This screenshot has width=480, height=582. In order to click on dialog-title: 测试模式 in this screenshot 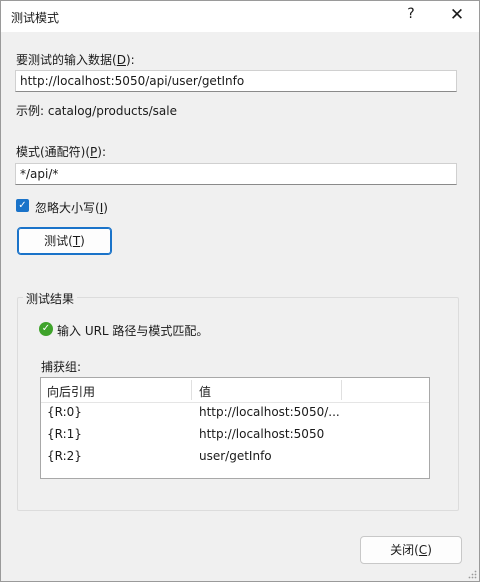, I will do `click(35, 18)`.